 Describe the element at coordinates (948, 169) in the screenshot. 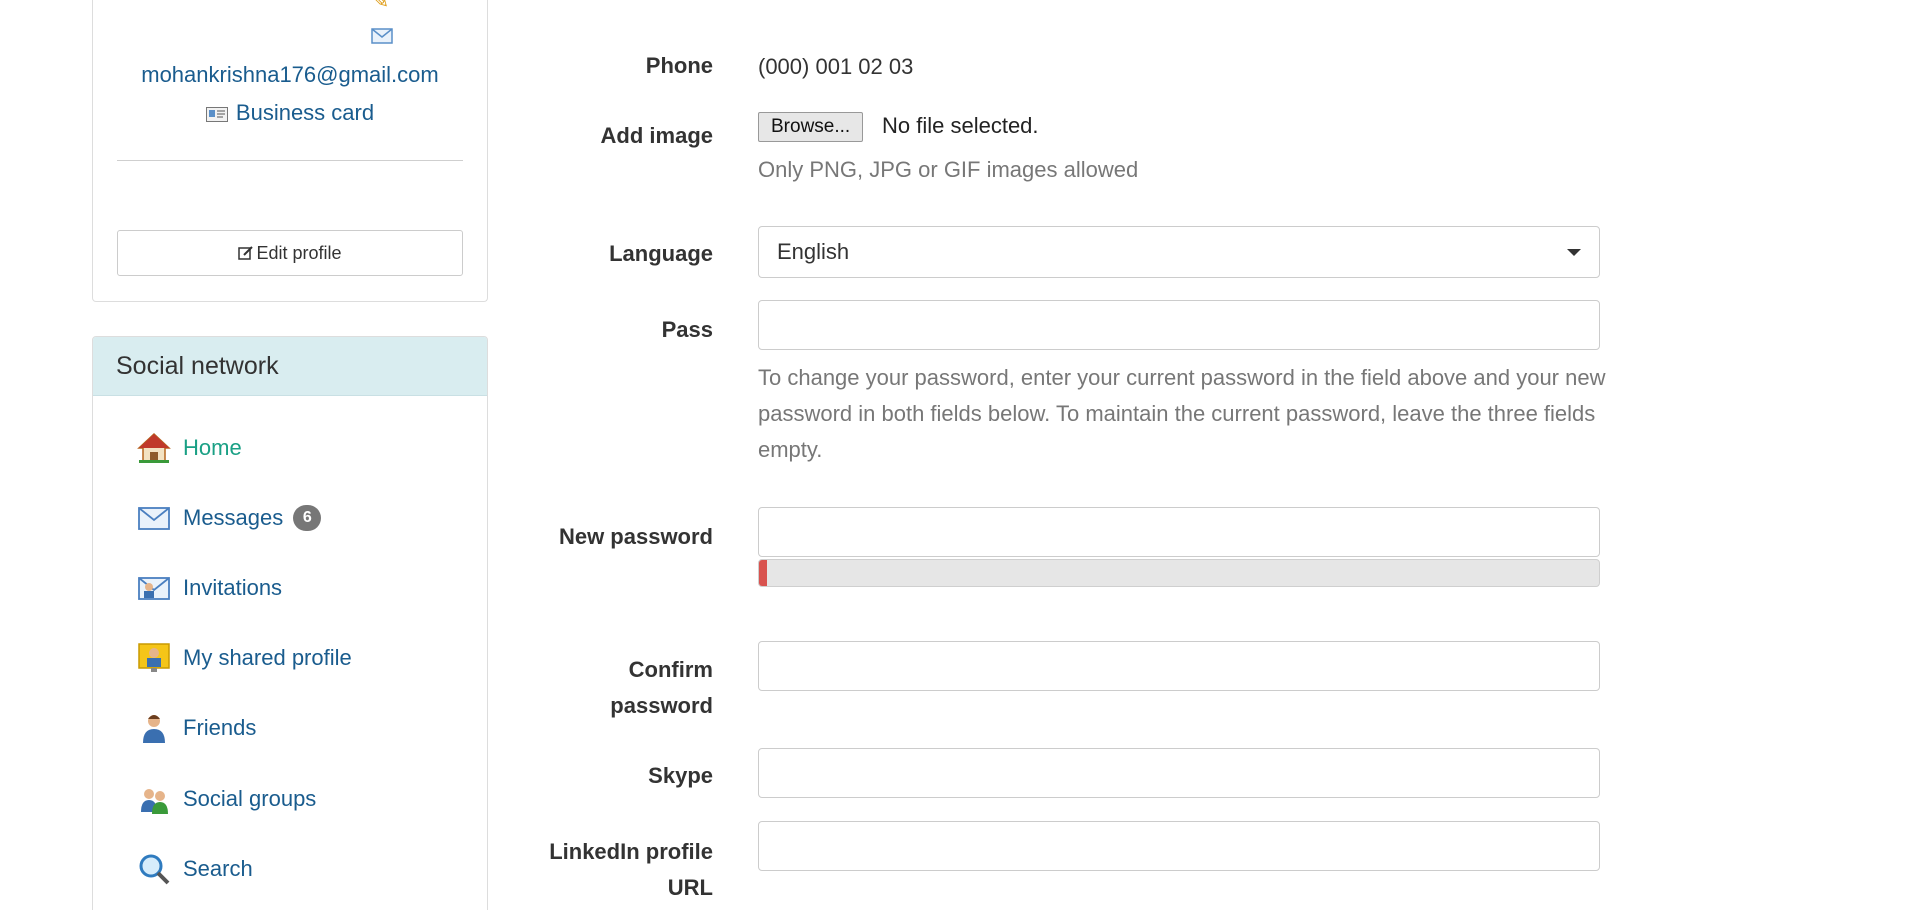

I see `image-help-text: Only PNG, JPG or GIF images allowed` at that location.